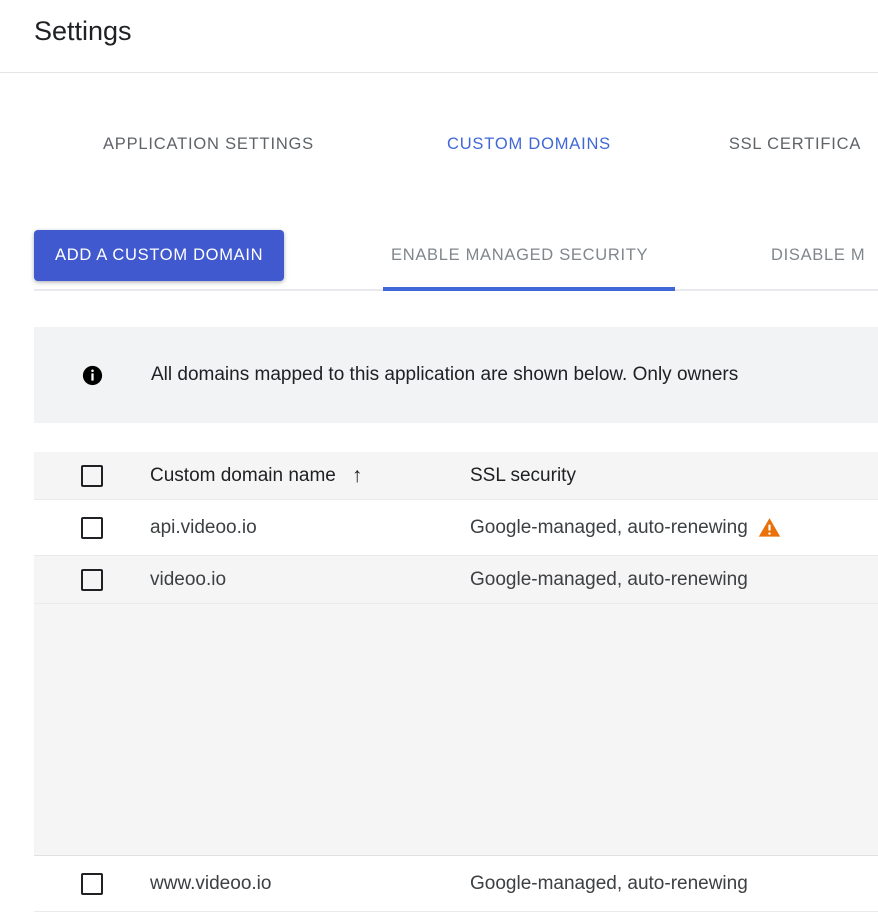  Describe the element at coordinates (795, 144) in the screenshot. I see `tab-label: SSL CERTIFICA` at that location.